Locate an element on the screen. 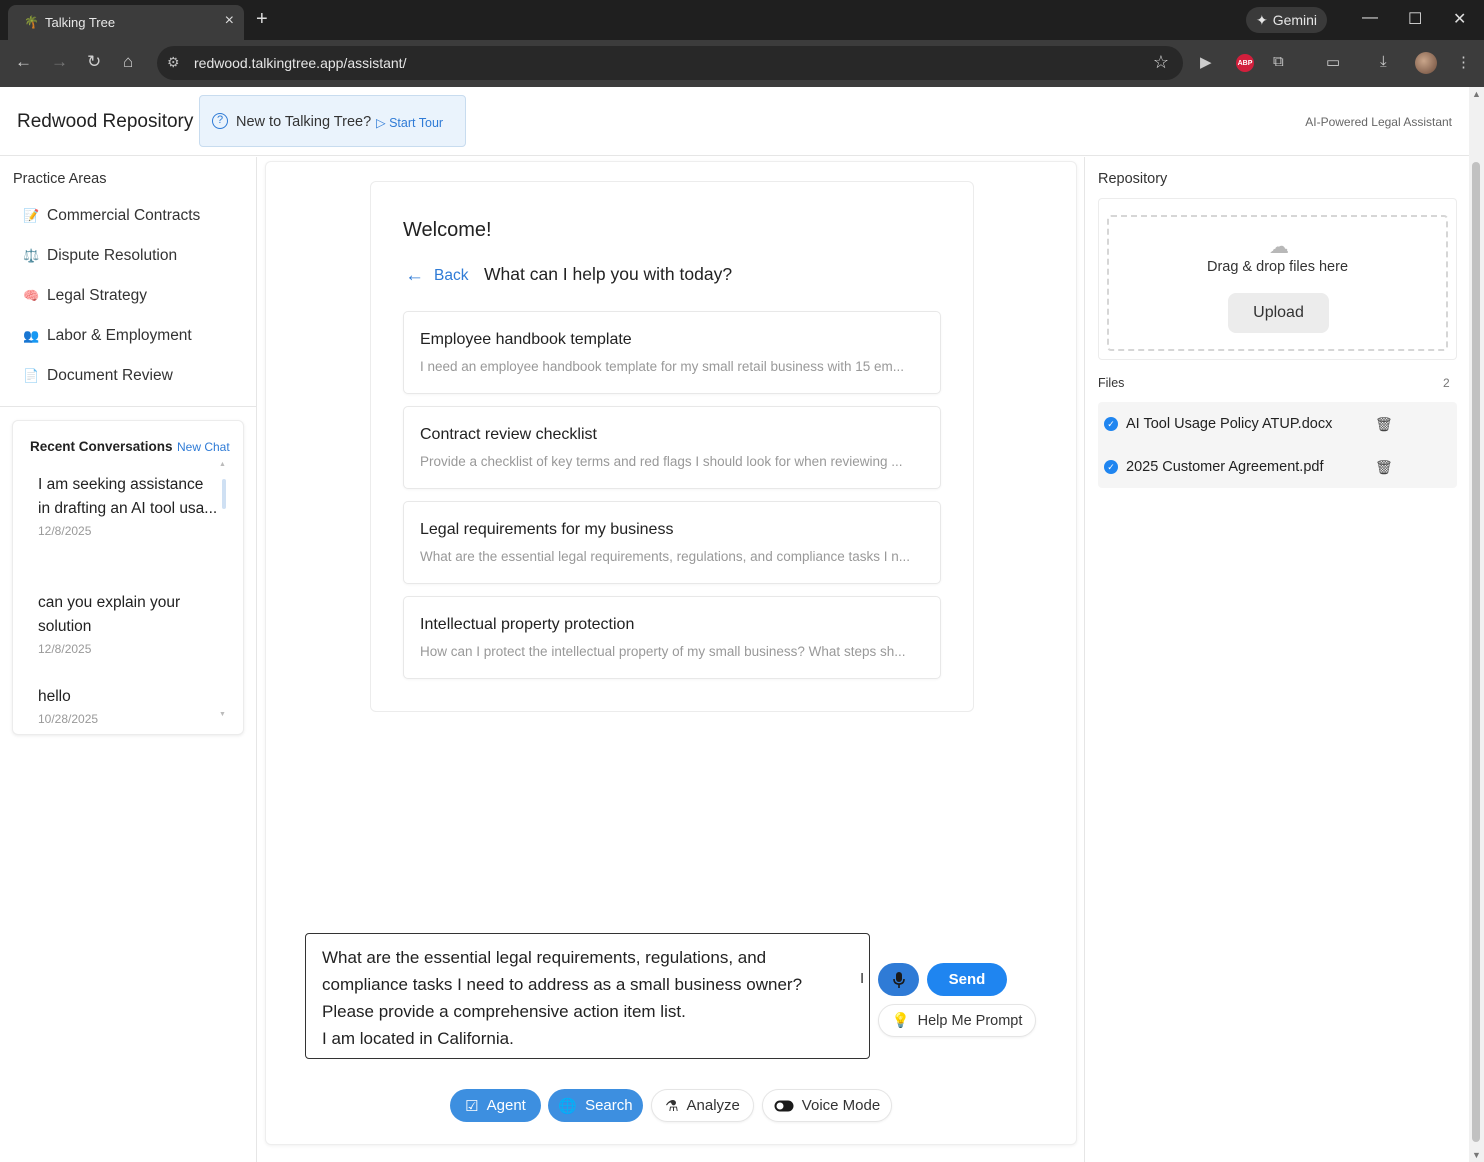 The height and width of the screenshot is (1162, 1484). upload-button: Upload is located at coordinates (1278, 313).